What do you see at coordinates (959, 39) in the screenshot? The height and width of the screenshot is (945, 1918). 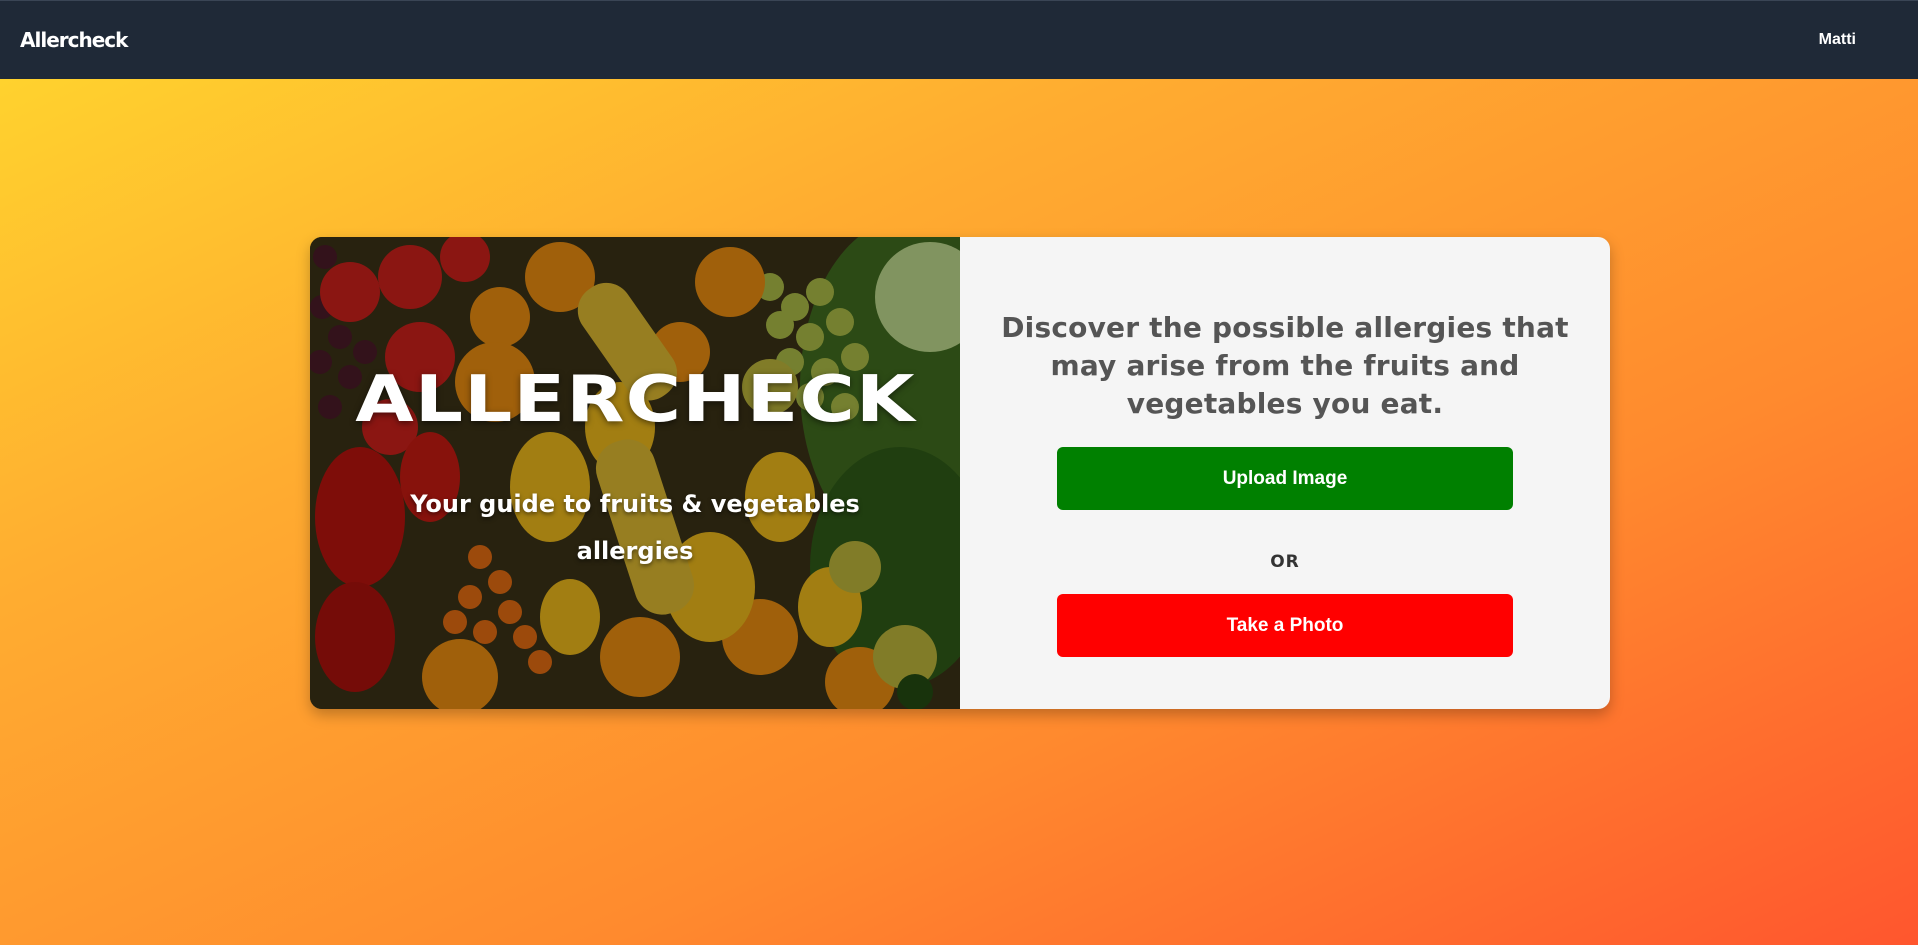 I see `navbar: Allercheck Matti` at bounding box center [959, 39].